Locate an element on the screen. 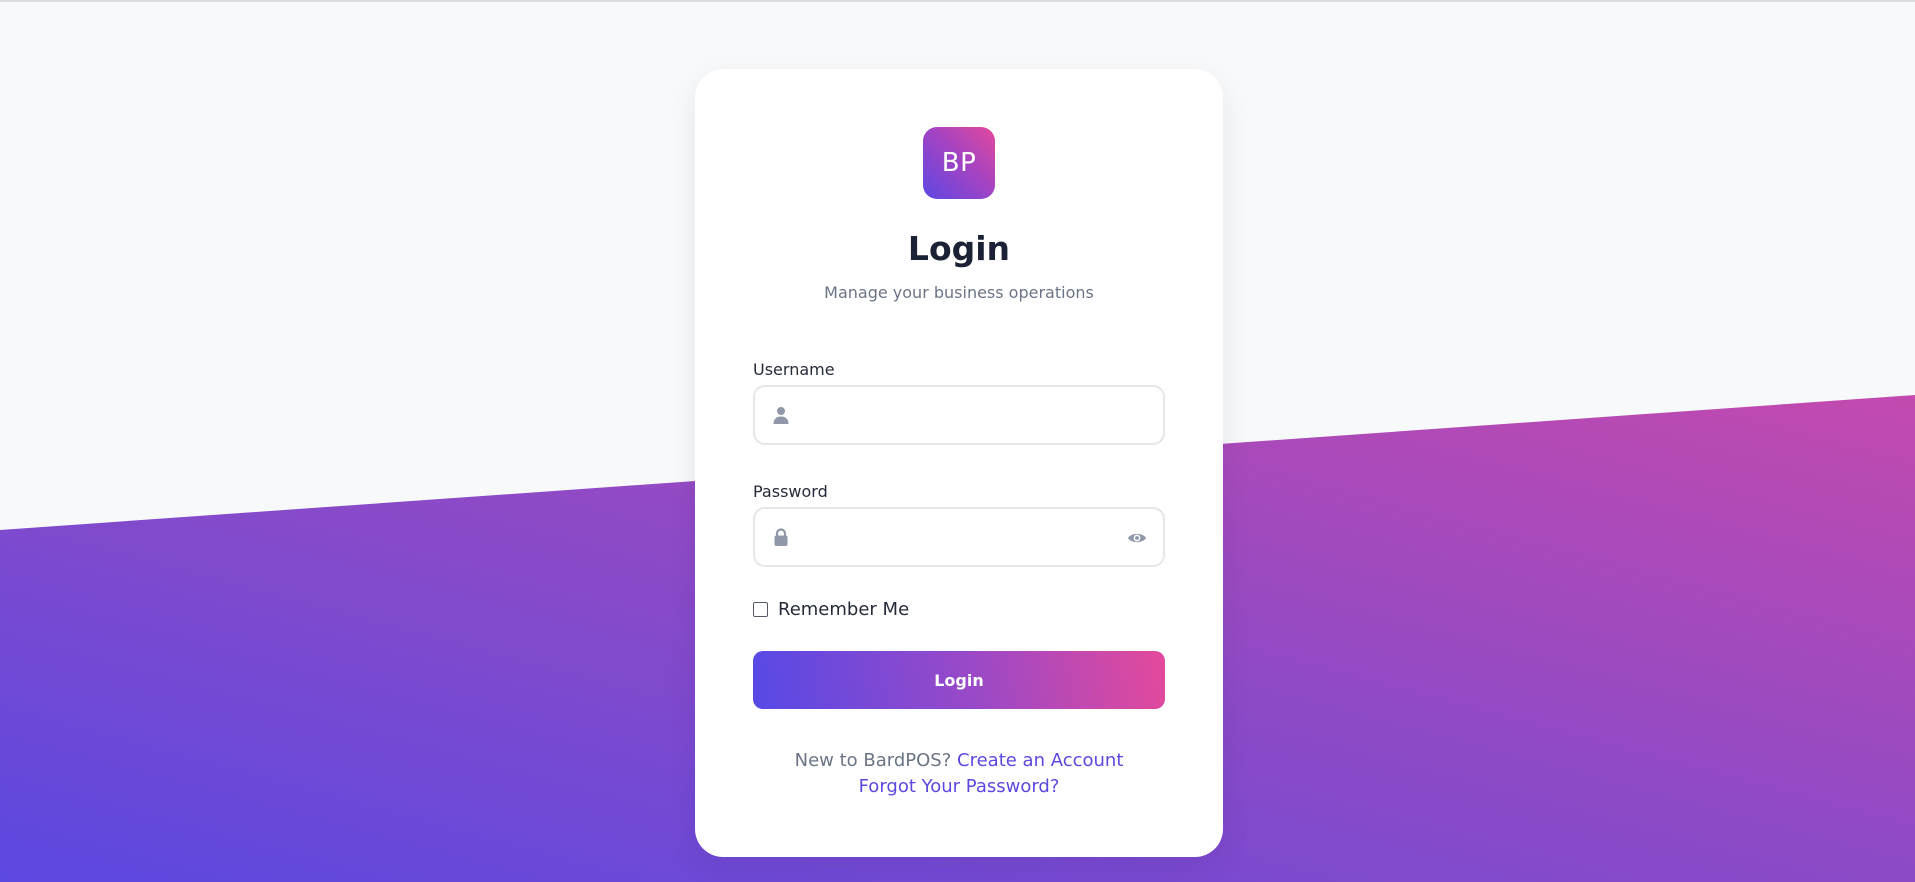 Image resolution: width=1915 pixels, height=882 pixels. brand-logo: BP is located at coordinates (959, 163).